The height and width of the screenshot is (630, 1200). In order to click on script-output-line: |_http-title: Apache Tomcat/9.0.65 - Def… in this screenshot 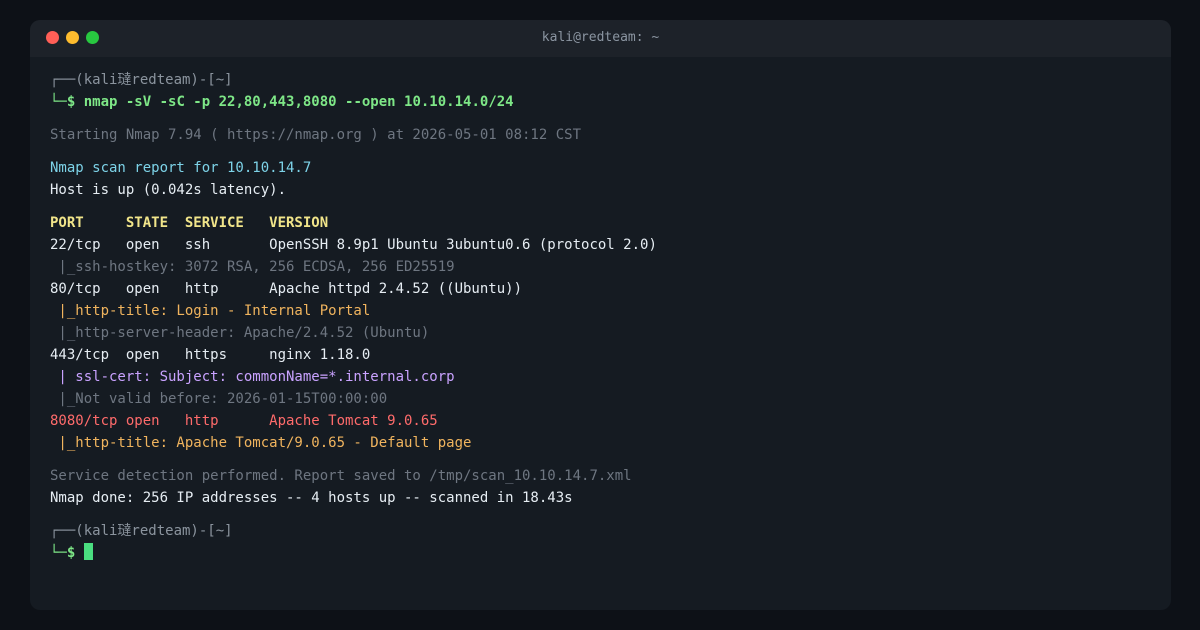, I will do `click(261, 443)`.